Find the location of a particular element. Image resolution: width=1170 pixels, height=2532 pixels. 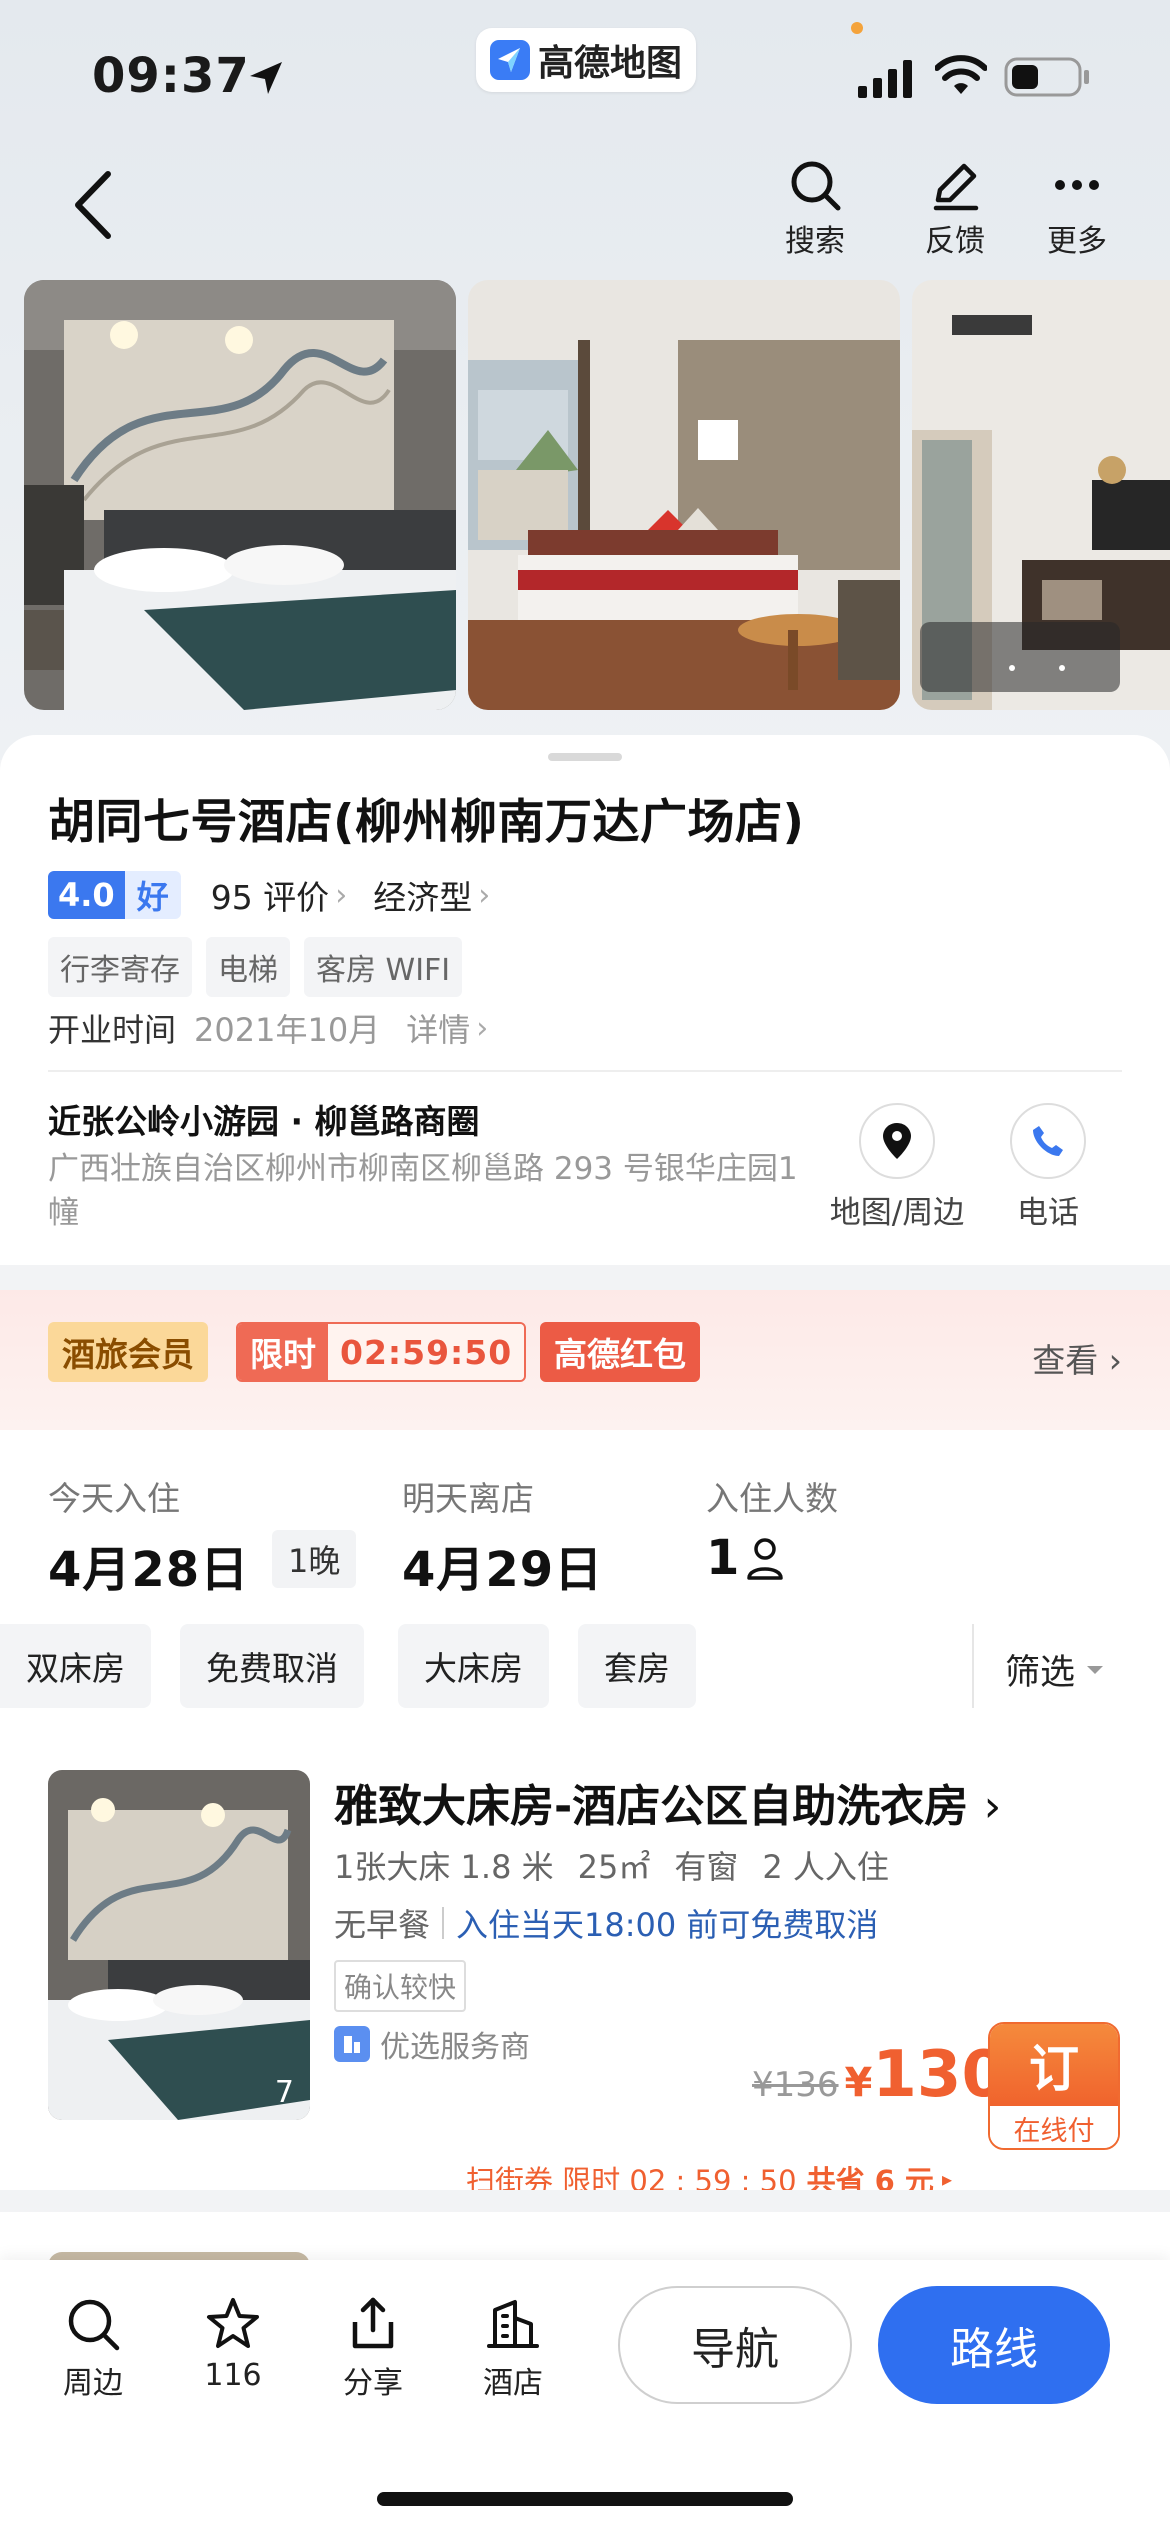

filter-free-cancel: 免费取消 is located at coordinates (272, 1666).